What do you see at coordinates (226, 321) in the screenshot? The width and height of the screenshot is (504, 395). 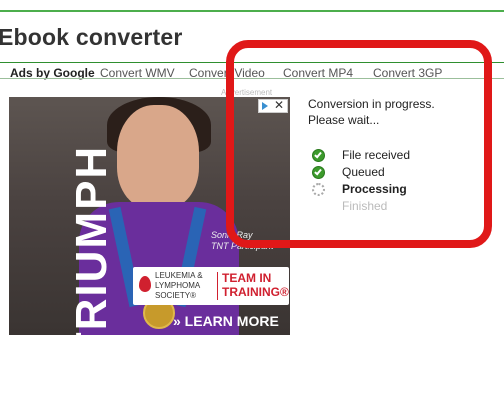 I see `learn-more-button: » LEARN MORE` at bounding box center [226, 321].